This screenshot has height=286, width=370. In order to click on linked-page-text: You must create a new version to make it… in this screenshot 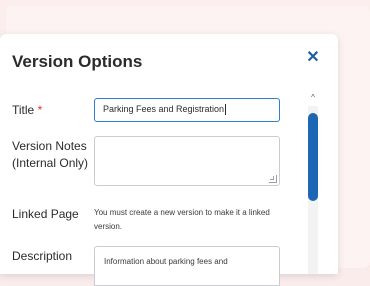, I will do `click(182, 219)`.